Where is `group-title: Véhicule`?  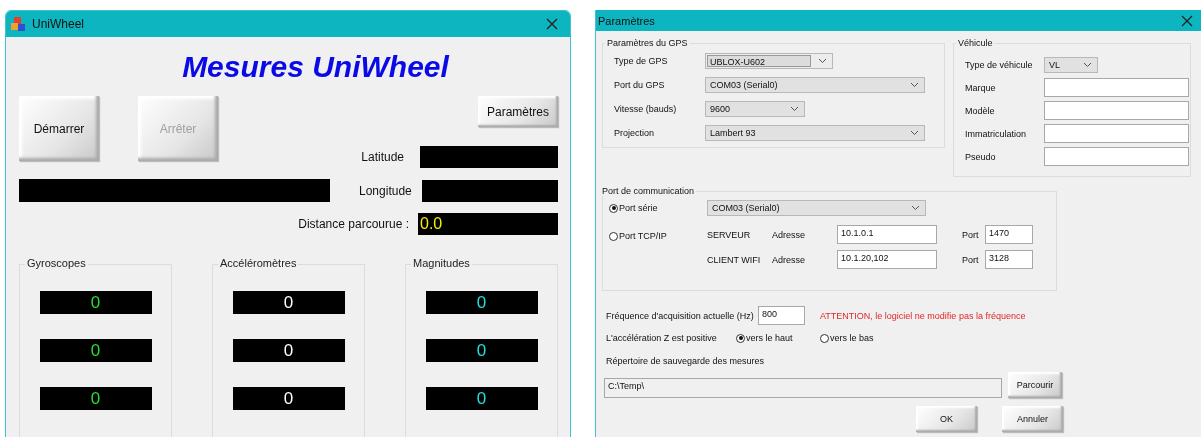 group-title: Véhicule is located at coordinates (975, 43).